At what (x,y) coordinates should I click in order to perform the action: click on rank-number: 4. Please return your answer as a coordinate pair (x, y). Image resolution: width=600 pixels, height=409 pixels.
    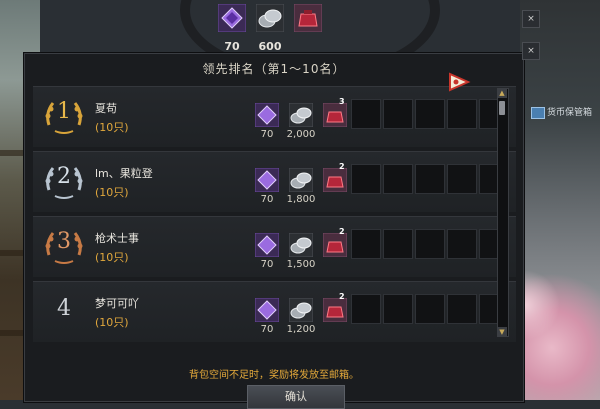
    Looking at the image, I should click on (64, 308).